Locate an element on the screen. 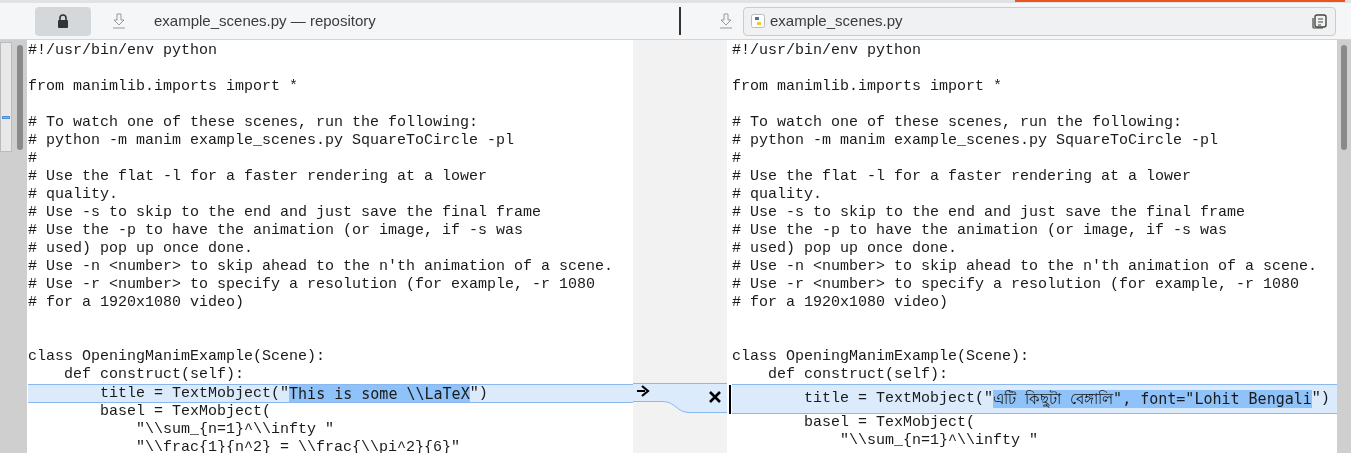 The image size is (1351, 453). python-file-icon is located at coordinates (758, 21).